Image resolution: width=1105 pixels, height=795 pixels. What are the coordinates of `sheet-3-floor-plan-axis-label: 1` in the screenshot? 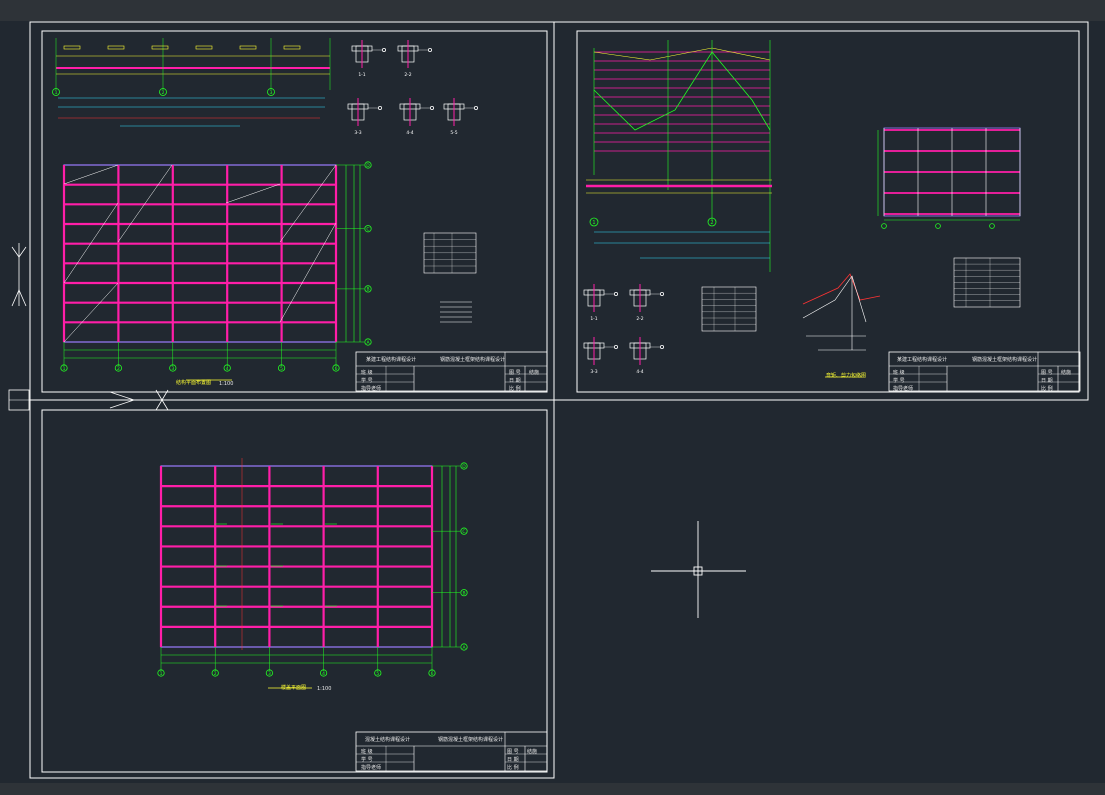 It's located at (161, 674).